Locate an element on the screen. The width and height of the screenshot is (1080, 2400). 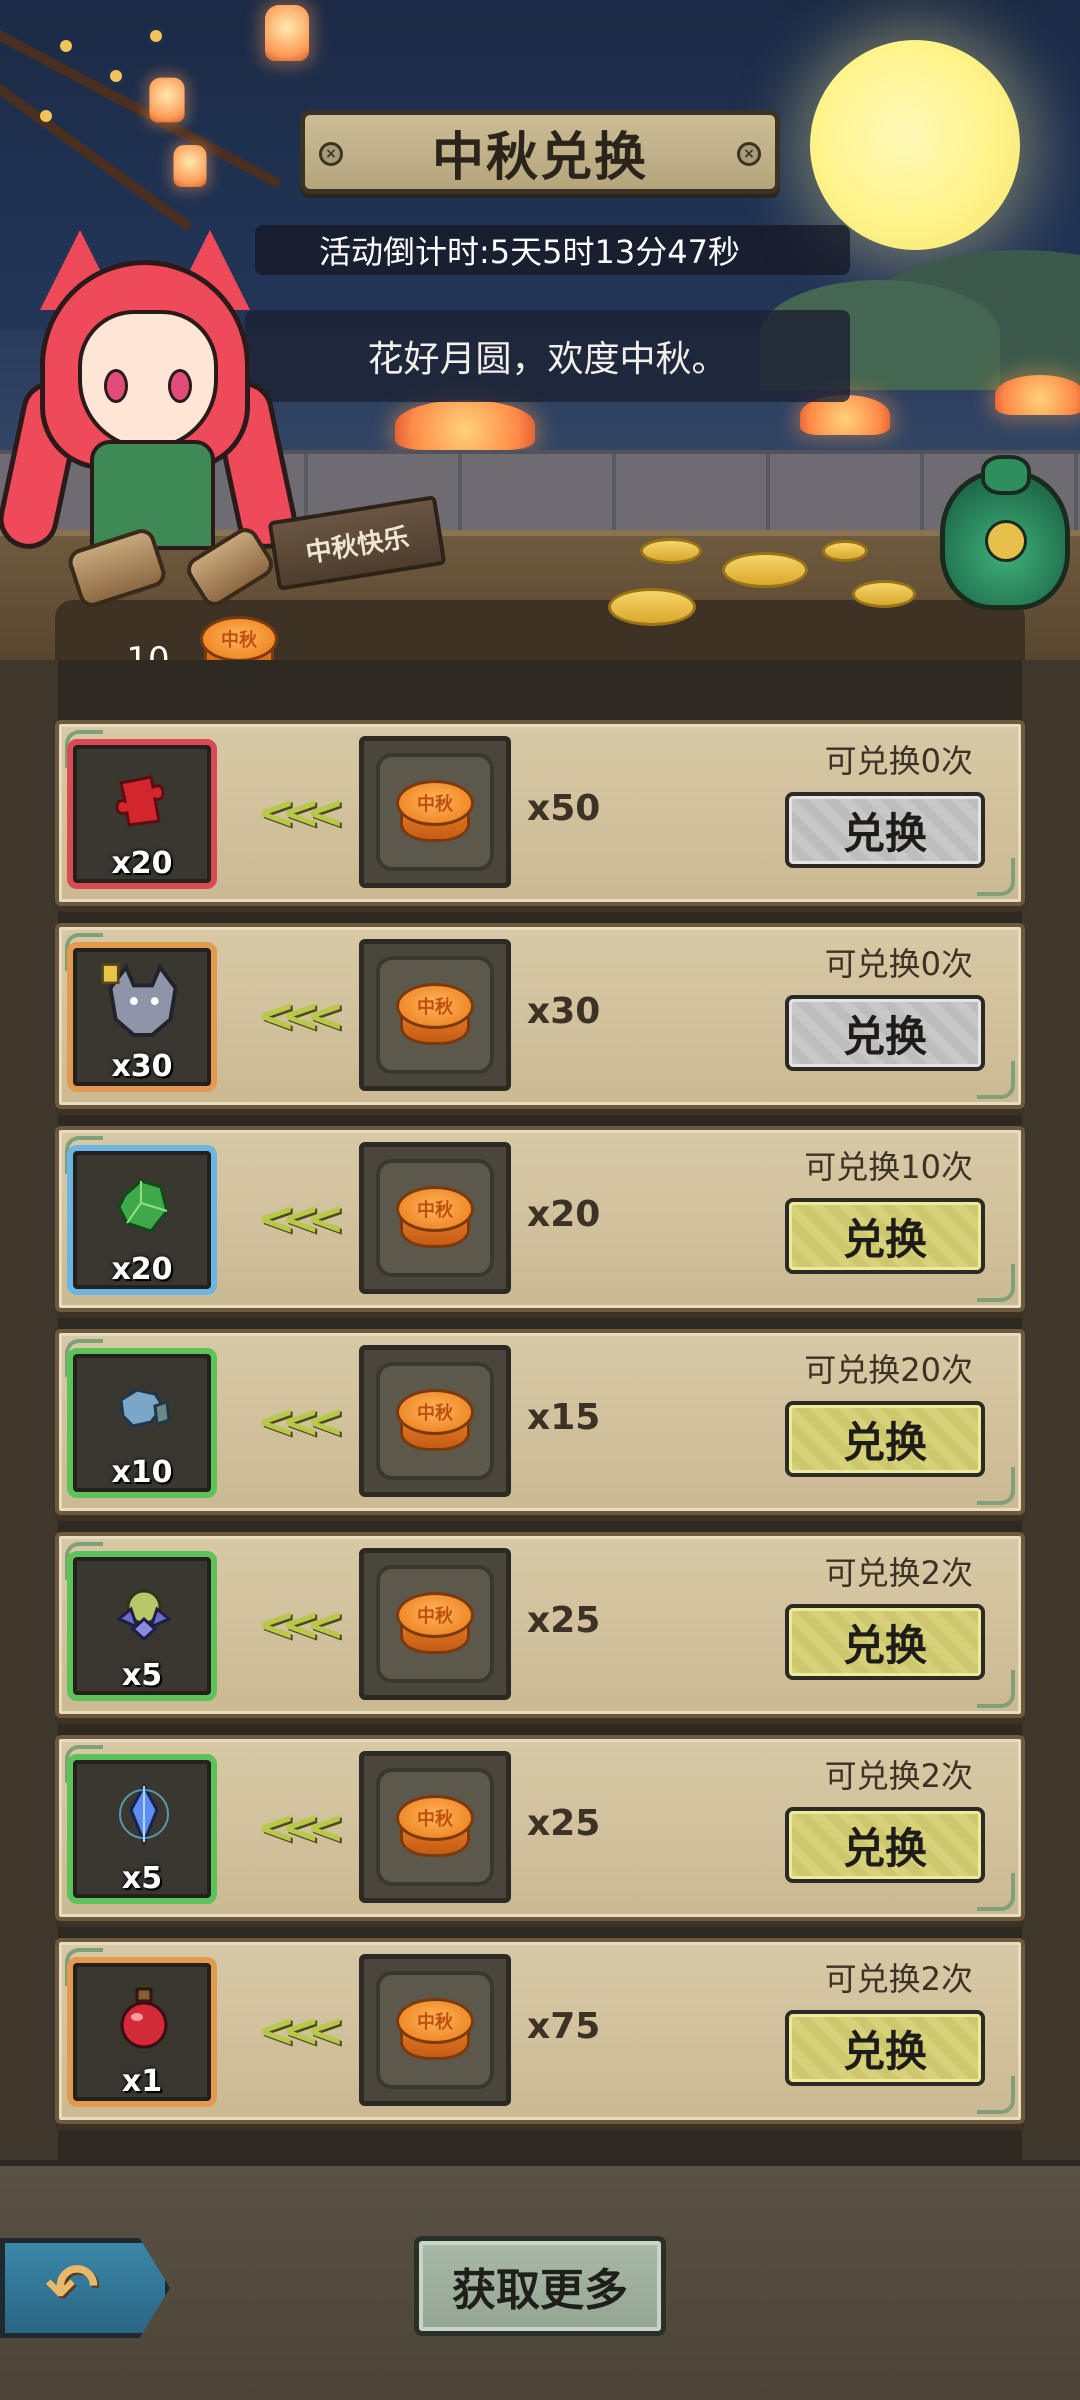
countdown-bar: 活动倒计时:5天5时13分47秒 is located at coordinates (552, 250).